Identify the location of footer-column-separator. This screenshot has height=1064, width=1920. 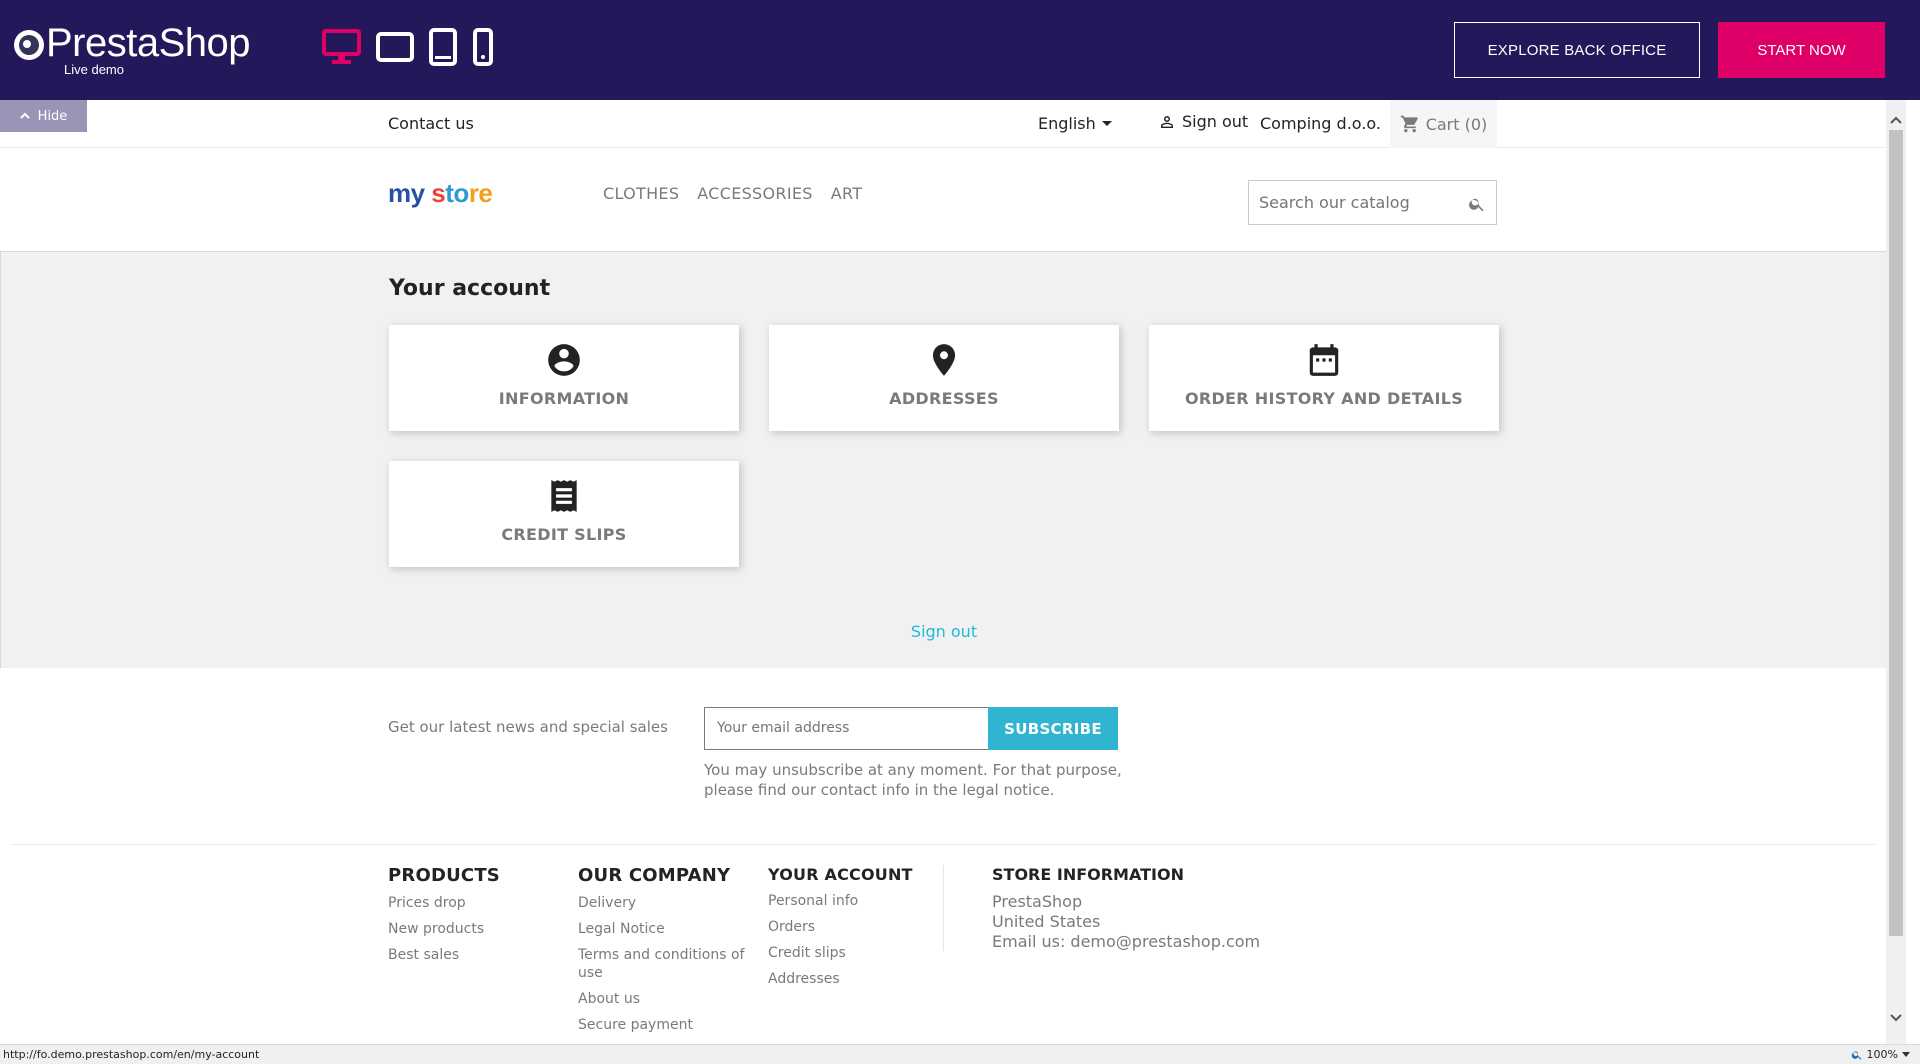
(943, 908).